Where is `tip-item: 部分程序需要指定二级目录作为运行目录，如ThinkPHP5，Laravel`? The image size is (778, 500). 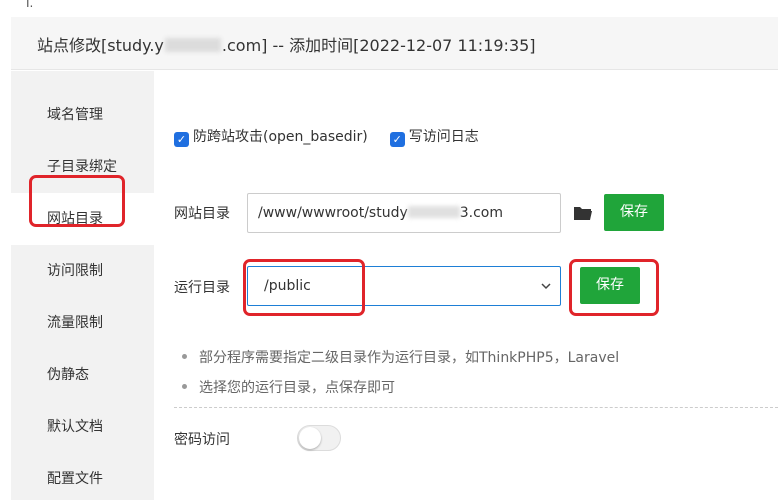 tip-item: 部分程序需要指定二级目录作为运行目录，如ThinkPHP5，Laravel is located at coordinates (400, 357).